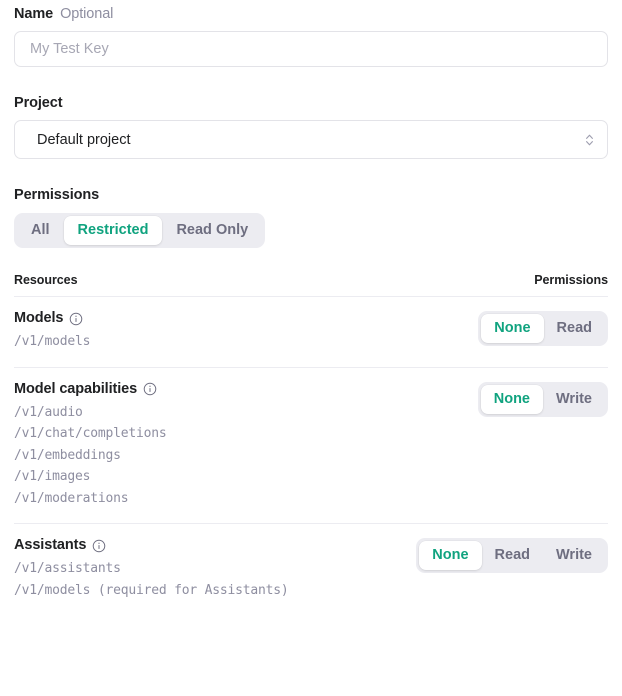 The image size is (622, 696). I want to click on project-label-row: Project, so click(311, 100).